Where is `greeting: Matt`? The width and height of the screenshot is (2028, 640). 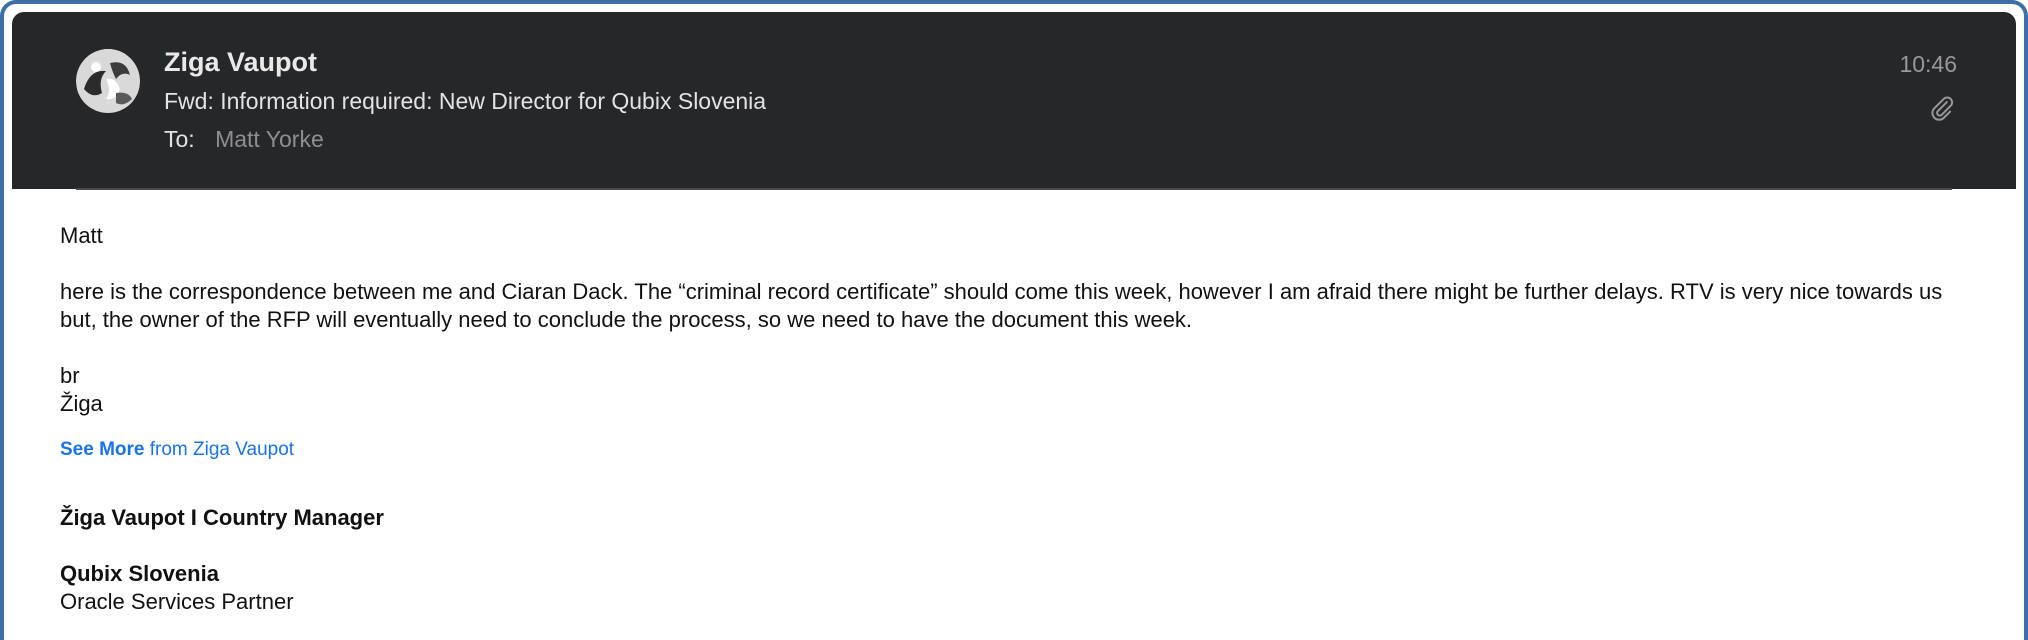 greeting: Matt is located at coordinates (81, 235).